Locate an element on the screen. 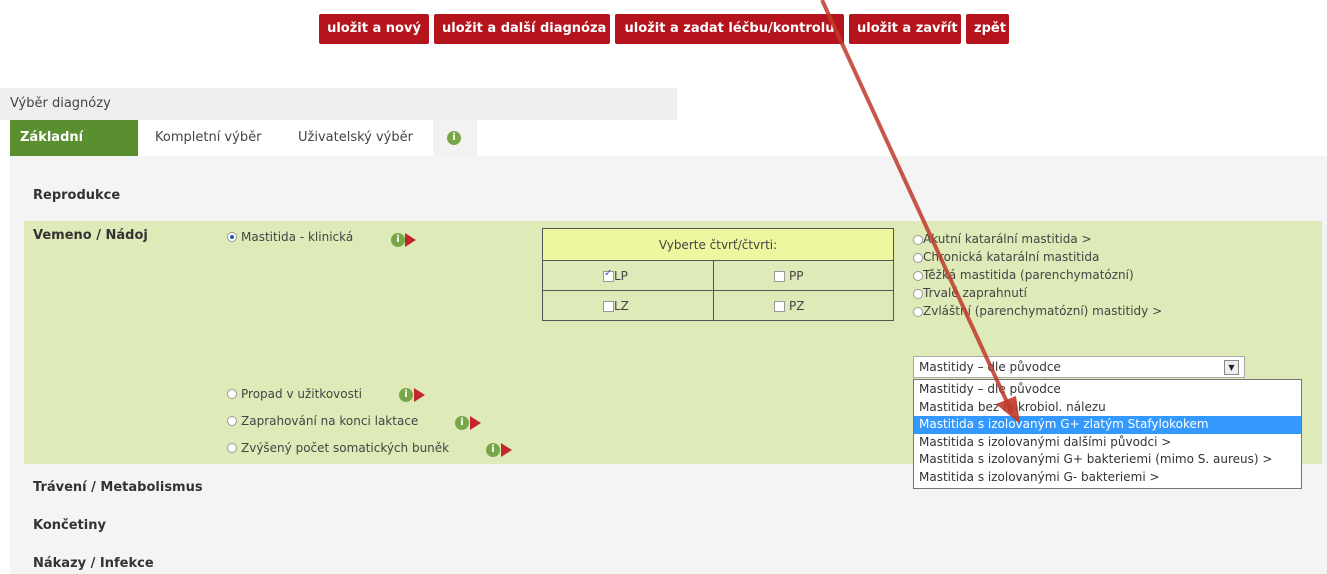 The width and height of the screenshot is (1327, 574). section-title: Výběr diagnózy is located at coordinates (338, 104).